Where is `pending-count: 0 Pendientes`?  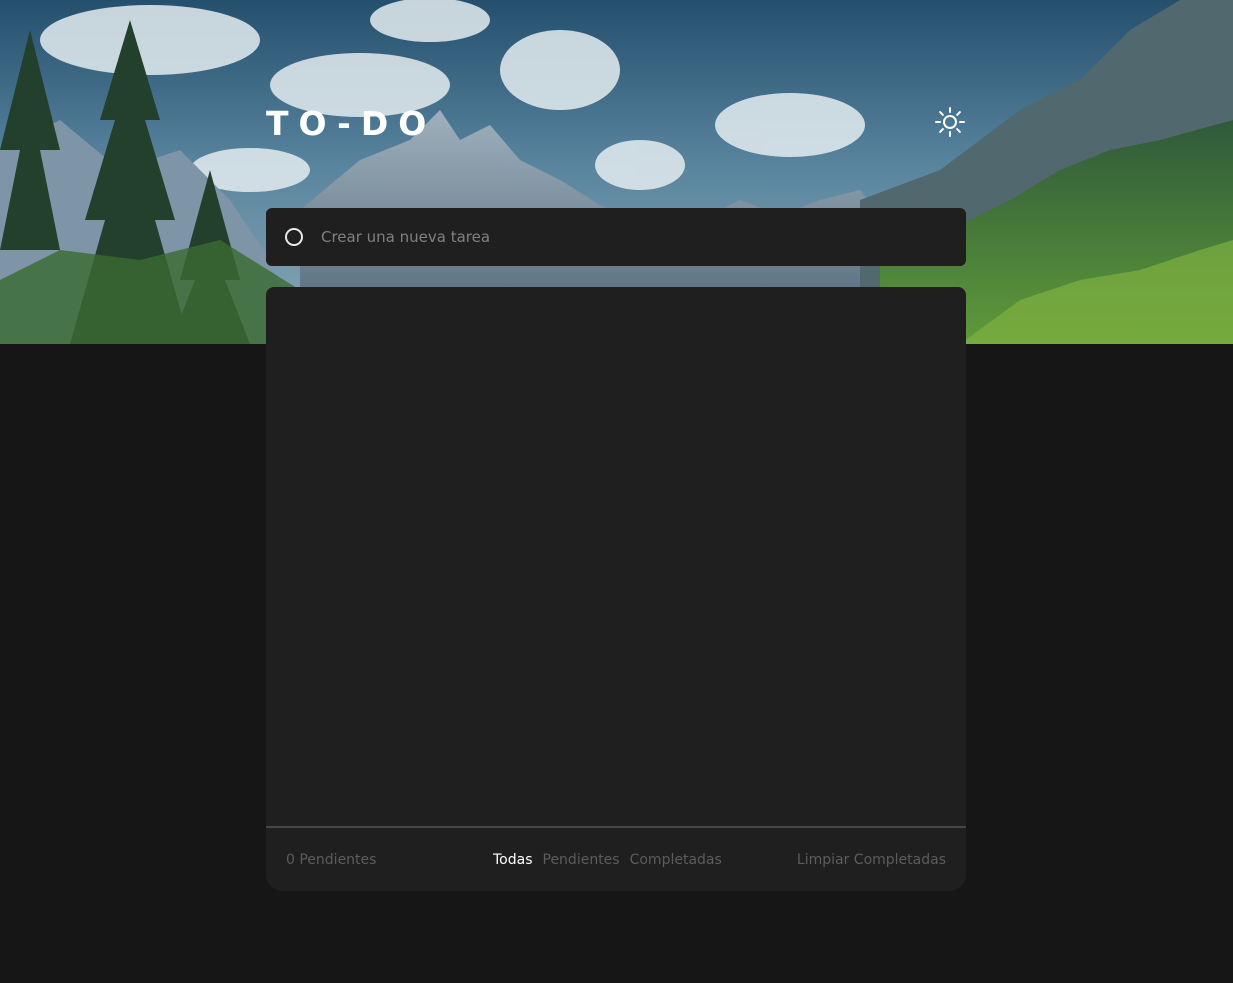
pending-count: 0 Pendientes is located at coordinates (331, 860).